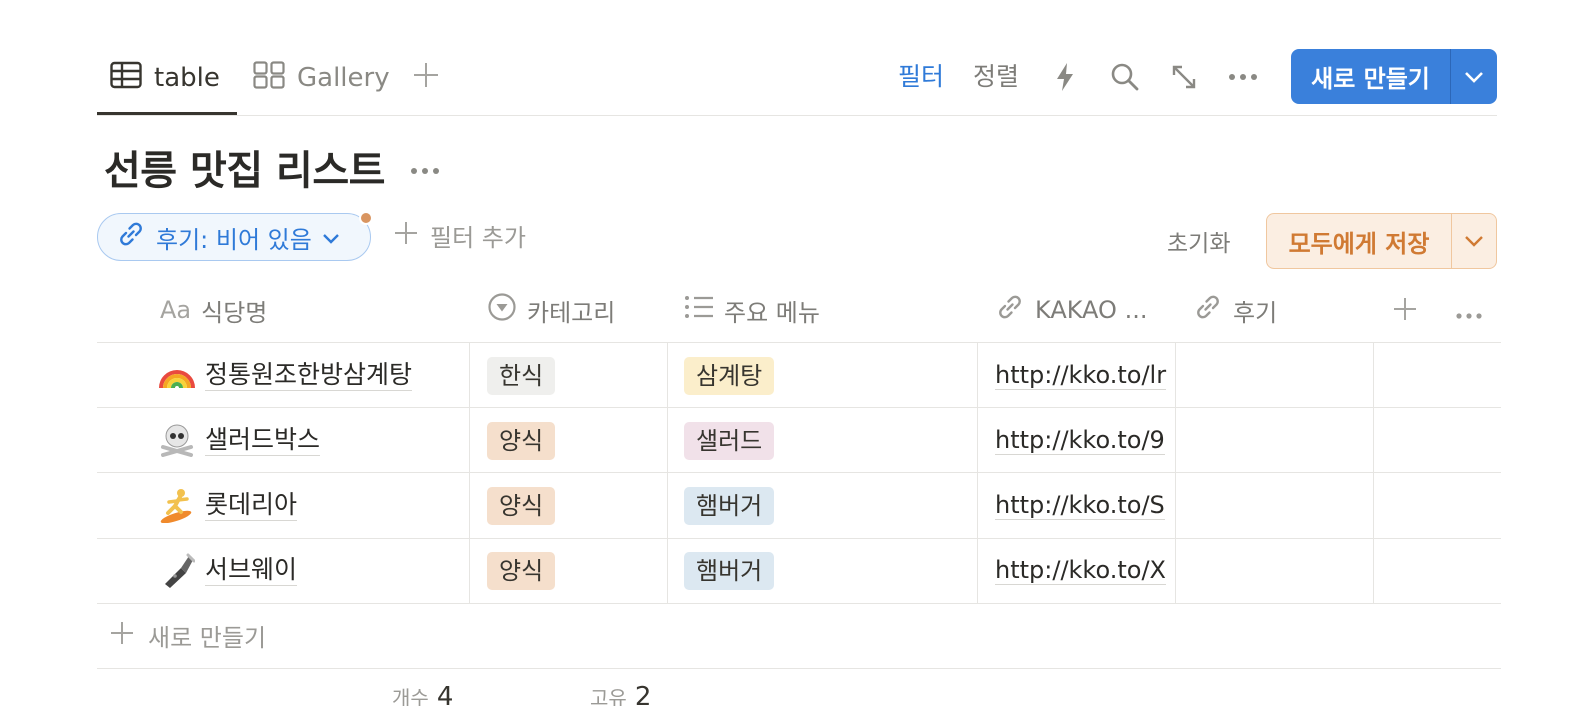 This screenshot has width=1586, height=706. I want to click on restaurant-name-cell: 정통원조한방삼계탕, so click(286, 375).